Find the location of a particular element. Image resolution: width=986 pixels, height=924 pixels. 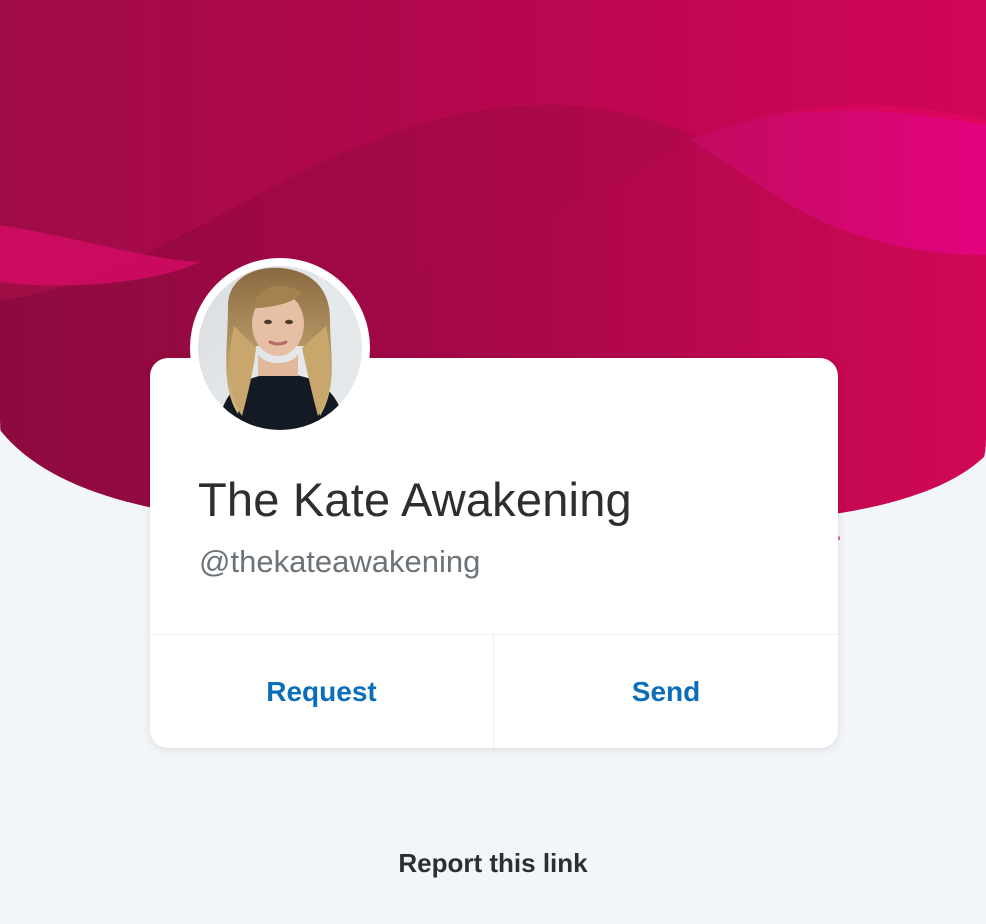

avatar-photo is located at coordinates (280, 348).